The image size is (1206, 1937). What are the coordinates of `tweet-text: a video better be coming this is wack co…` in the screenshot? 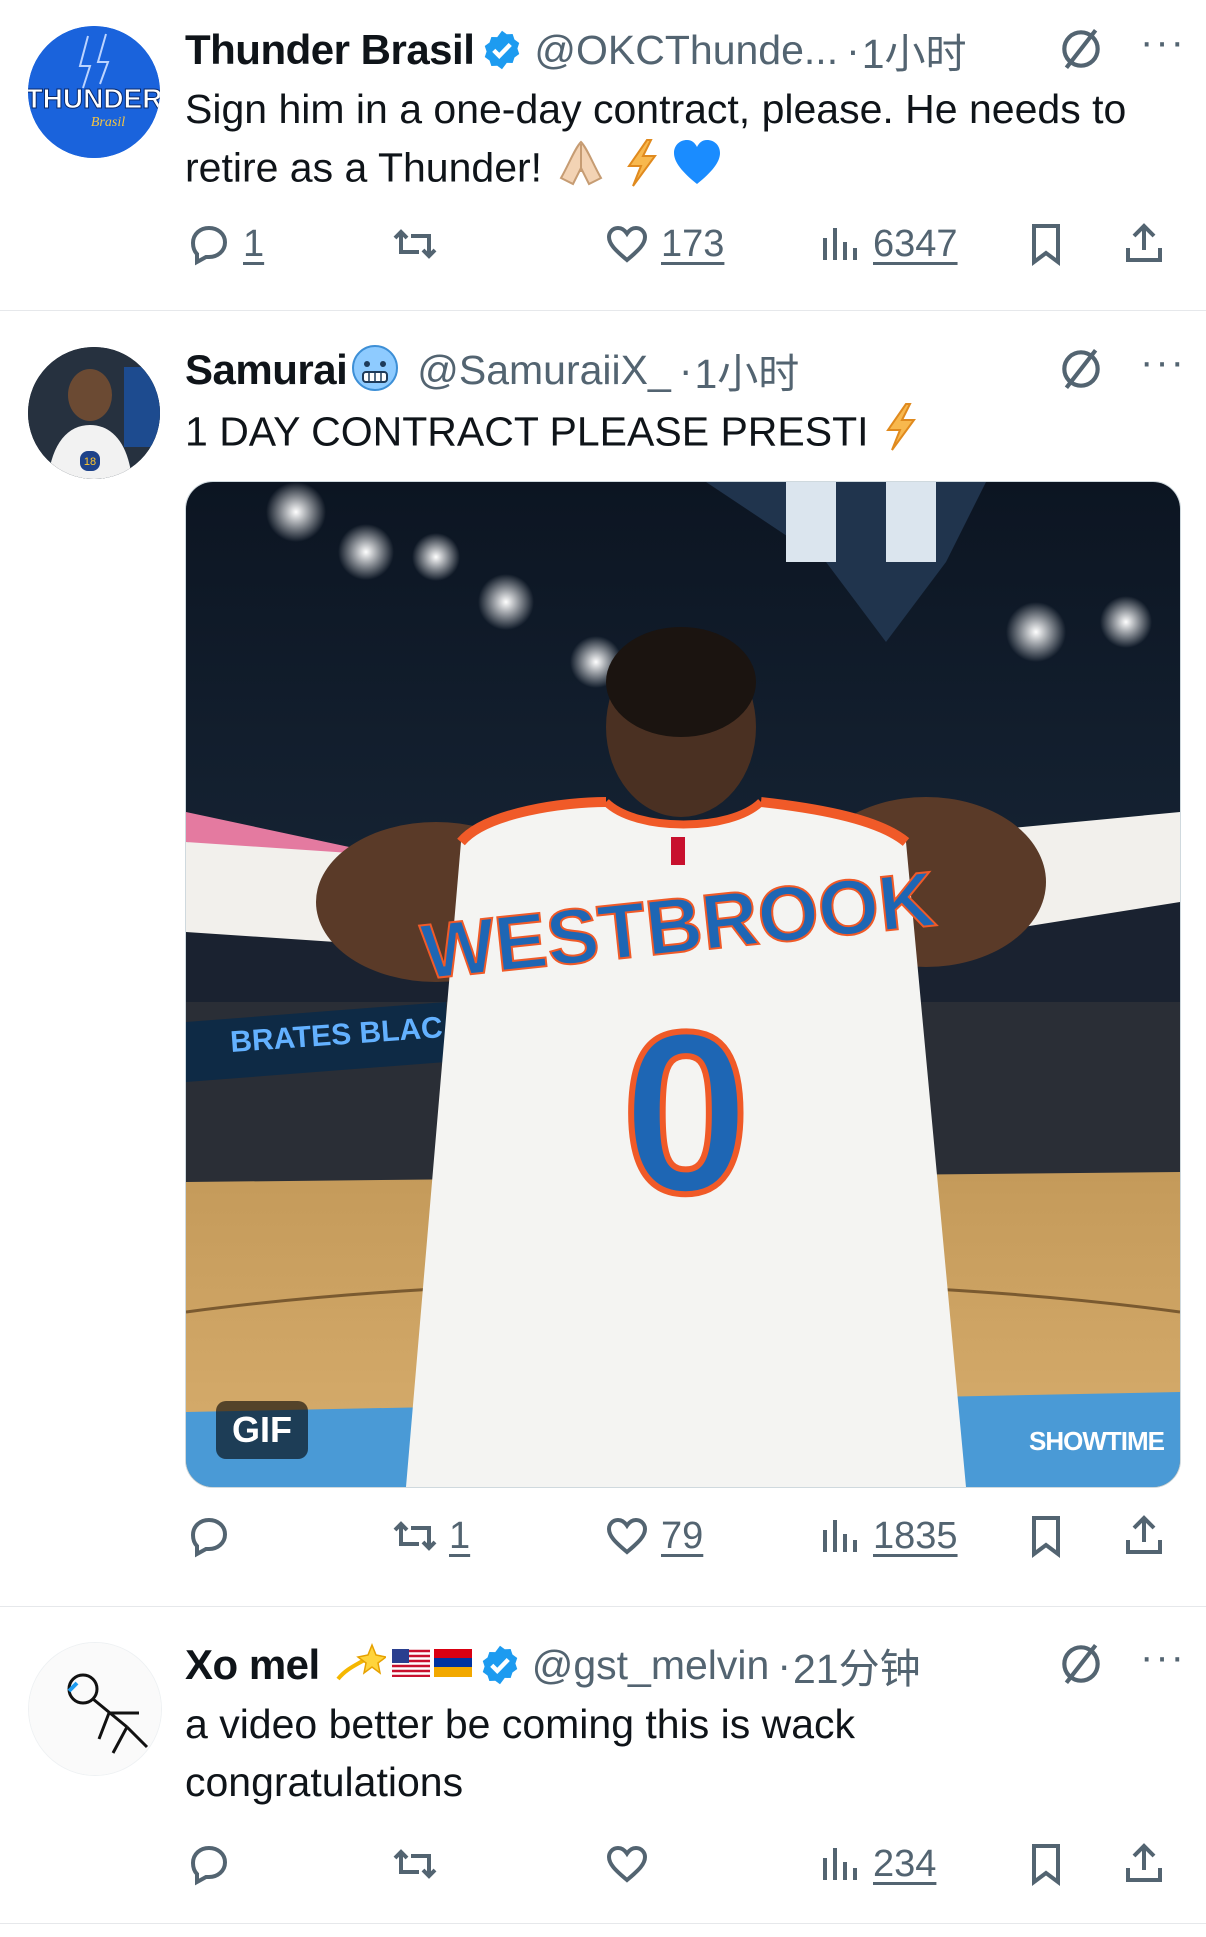 It's located at (520, 1753).